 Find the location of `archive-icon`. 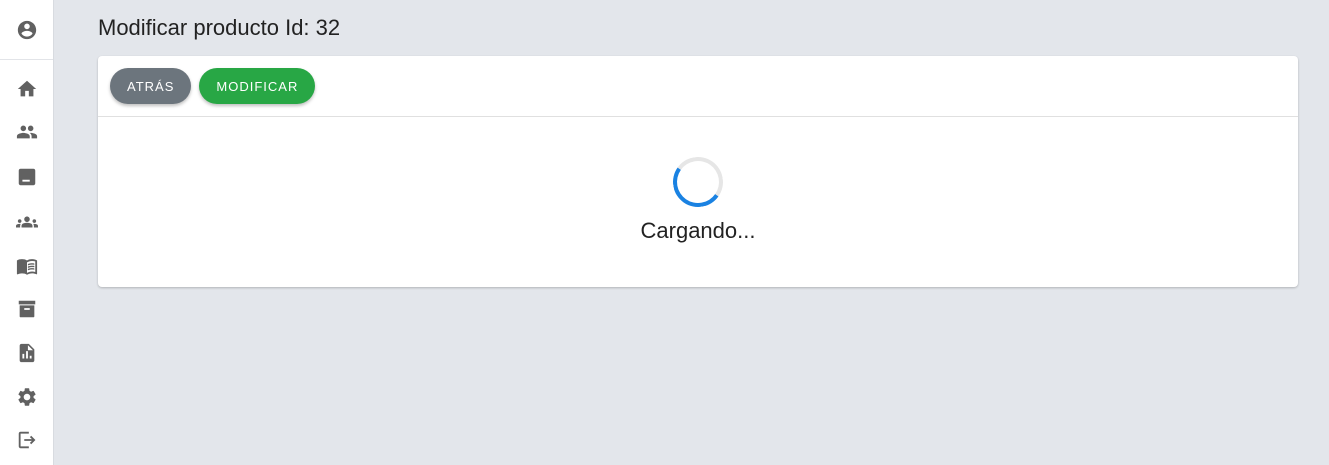

archive-icon is located at coordinates (26, 309).